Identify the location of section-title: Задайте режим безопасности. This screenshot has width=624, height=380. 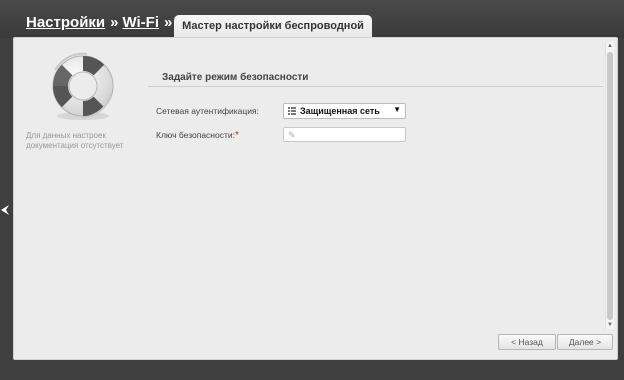
(235, 77).